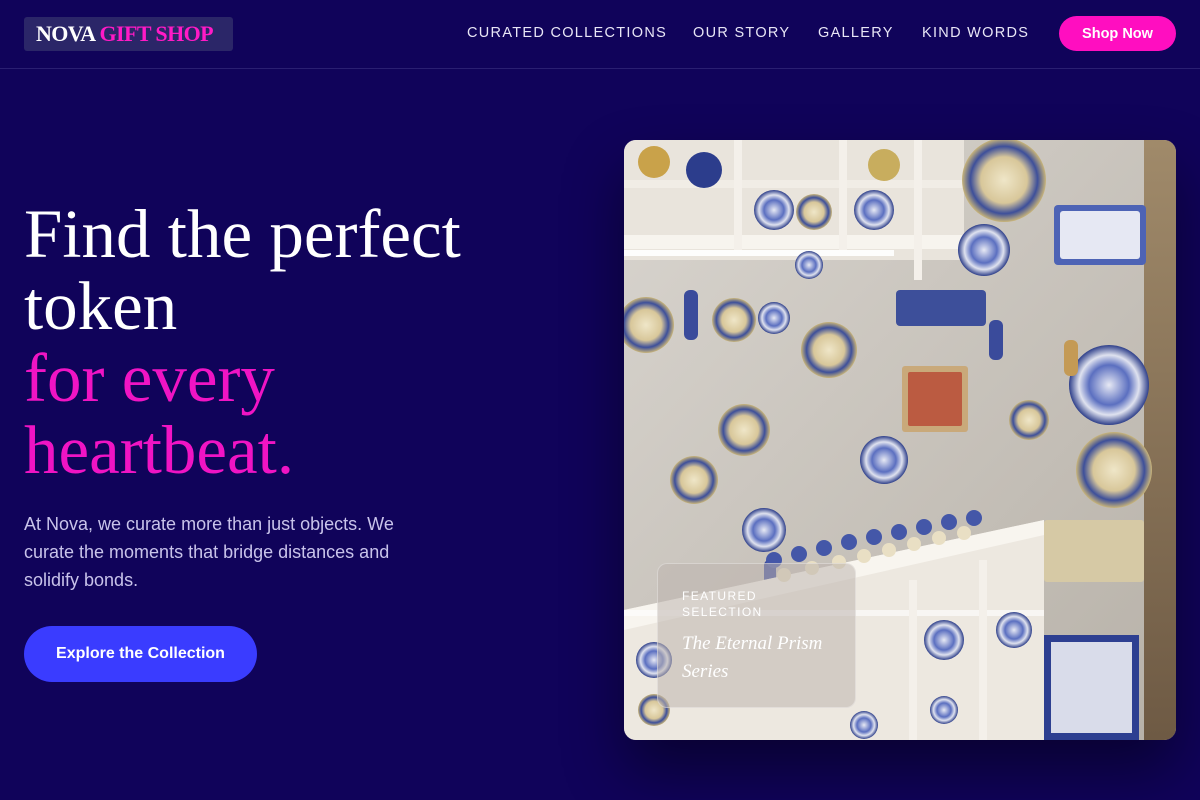 The width and height of the screenshot is (1200, 800). I want to click on nav-item-curated-collections: CURATED COLLECTIONS, so click(567, 33).